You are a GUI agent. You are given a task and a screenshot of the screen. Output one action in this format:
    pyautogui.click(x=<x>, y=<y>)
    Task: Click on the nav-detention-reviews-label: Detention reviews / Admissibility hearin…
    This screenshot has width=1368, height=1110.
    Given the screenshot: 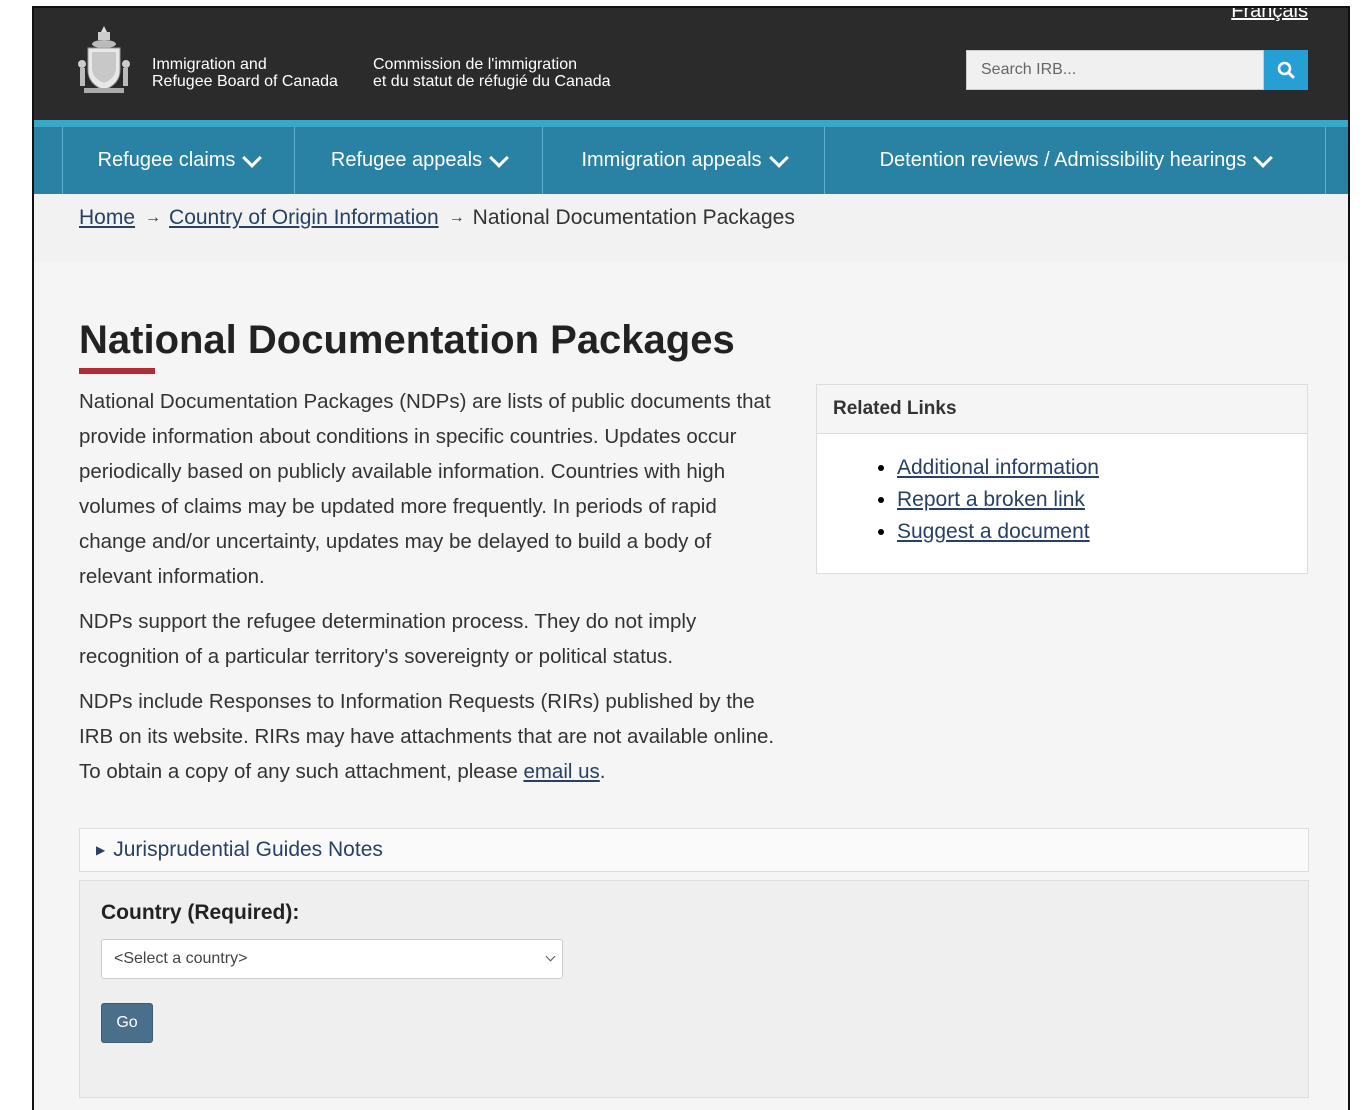 What is the action you would take?
    pyautogui.click(x=1063, y=160)
    